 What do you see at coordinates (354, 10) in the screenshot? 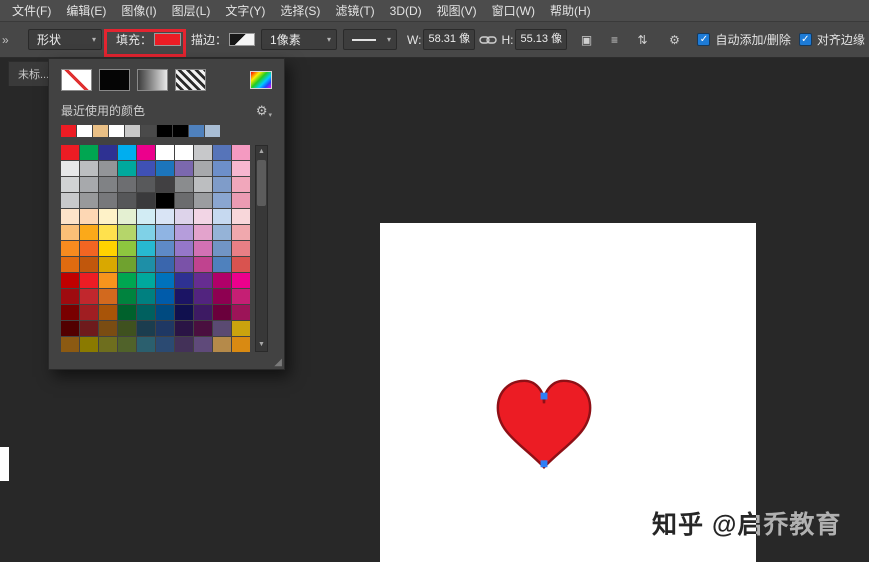
I see `menu-item: 滤镜(T)` at bounding box center [354, 10].